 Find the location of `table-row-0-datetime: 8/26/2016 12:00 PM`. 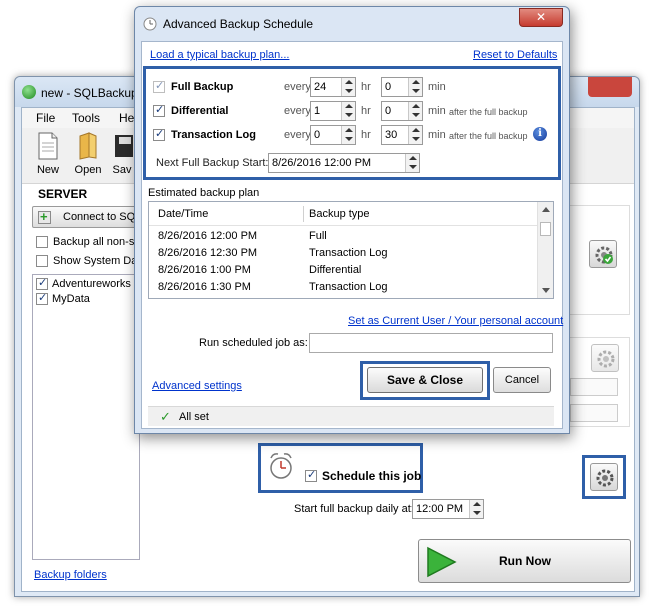

table-row-0-datetime: 8/26/2016 12:00 PM is located at coordinates (208, 236).